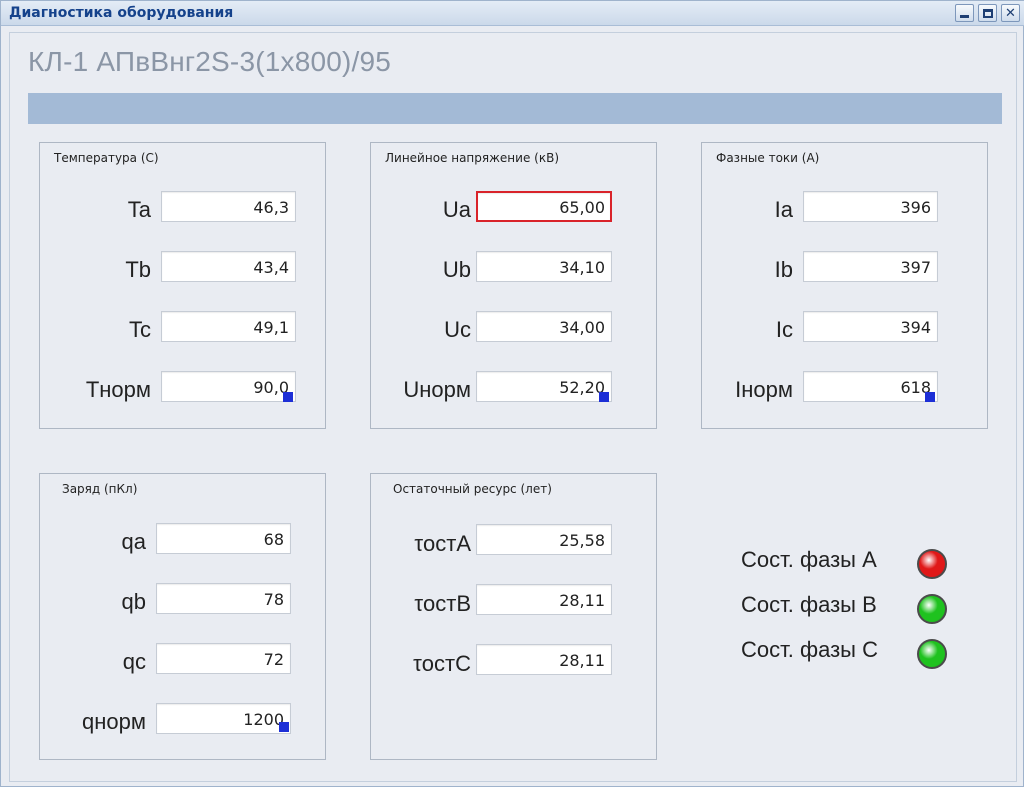  I want to click on minimize-icon, so click(964, 16).